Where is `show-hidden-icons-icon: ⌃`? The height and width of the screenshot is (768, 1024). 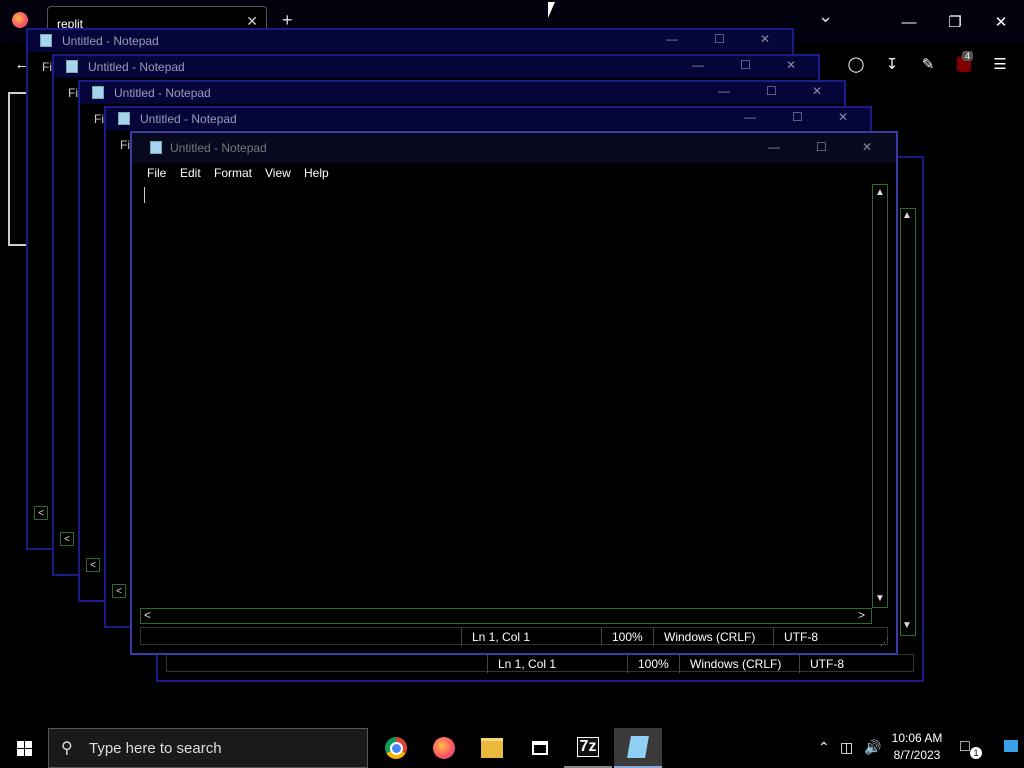 show-hidden-icons-icon: ⌃ is located at coordinates (824, 747).